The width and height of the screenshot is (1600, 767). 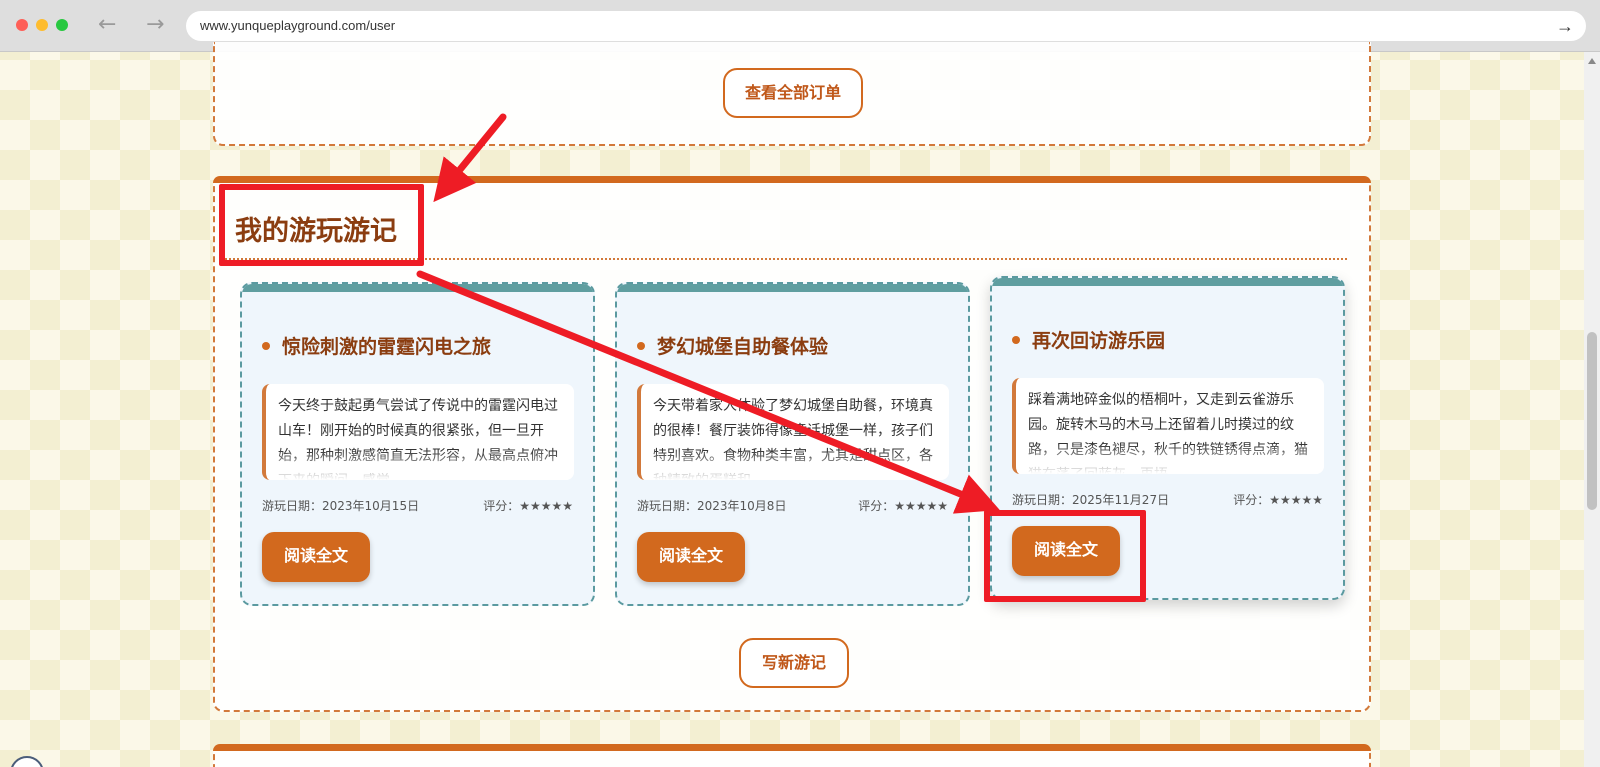 I want to click on view-all-orders-button: 查看全部订单, so click(x=793, y=93).